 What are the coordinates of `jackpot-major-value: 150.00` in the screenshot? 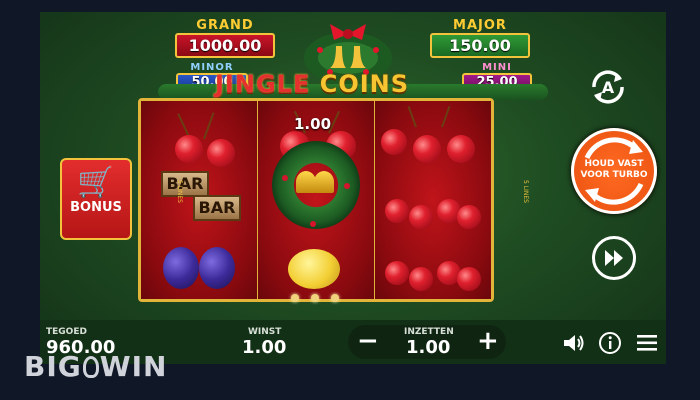 It's located at (480, 45).